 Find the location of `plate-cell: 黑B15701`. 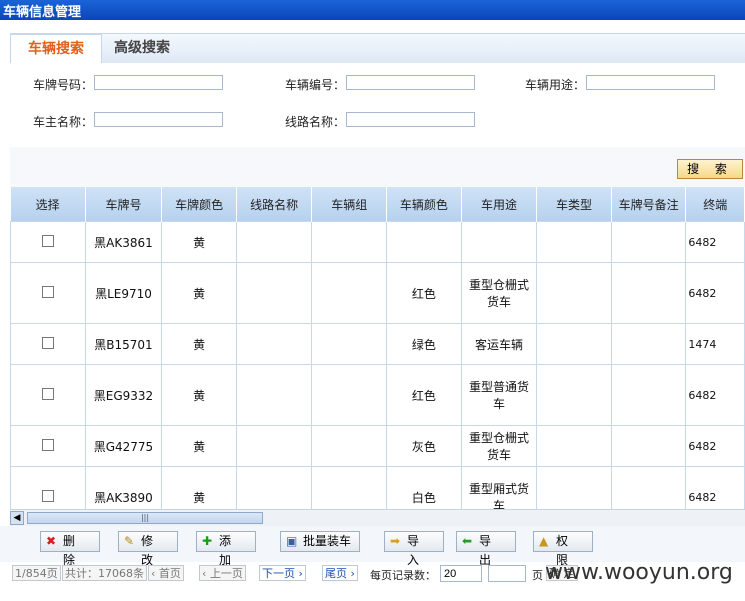

plate-cell: 黑B15701 is located at coordinates (123, 344).